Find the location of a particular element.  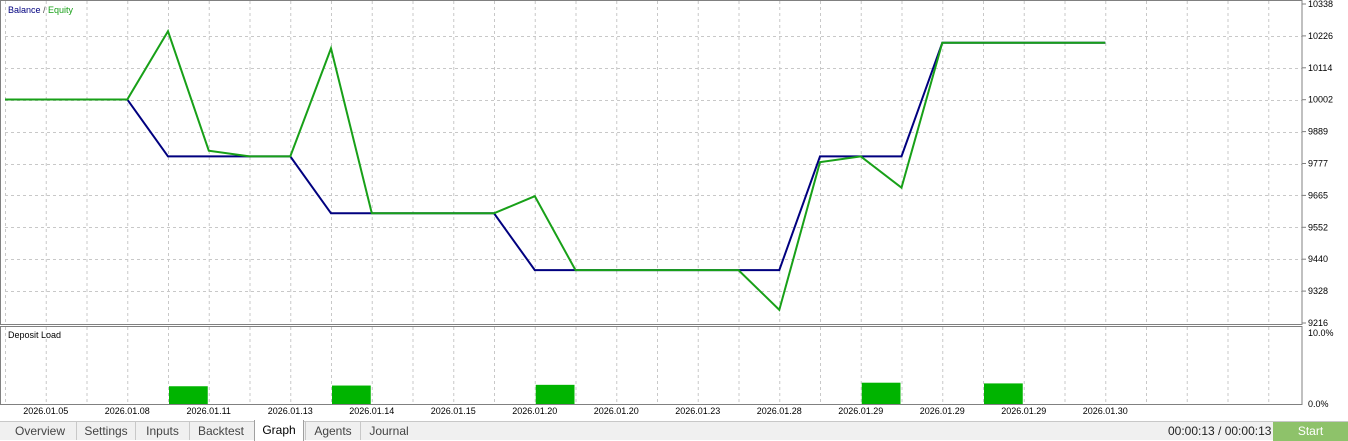

x-tick-label: 2026.01.13 is located at coordinates (290, 411).